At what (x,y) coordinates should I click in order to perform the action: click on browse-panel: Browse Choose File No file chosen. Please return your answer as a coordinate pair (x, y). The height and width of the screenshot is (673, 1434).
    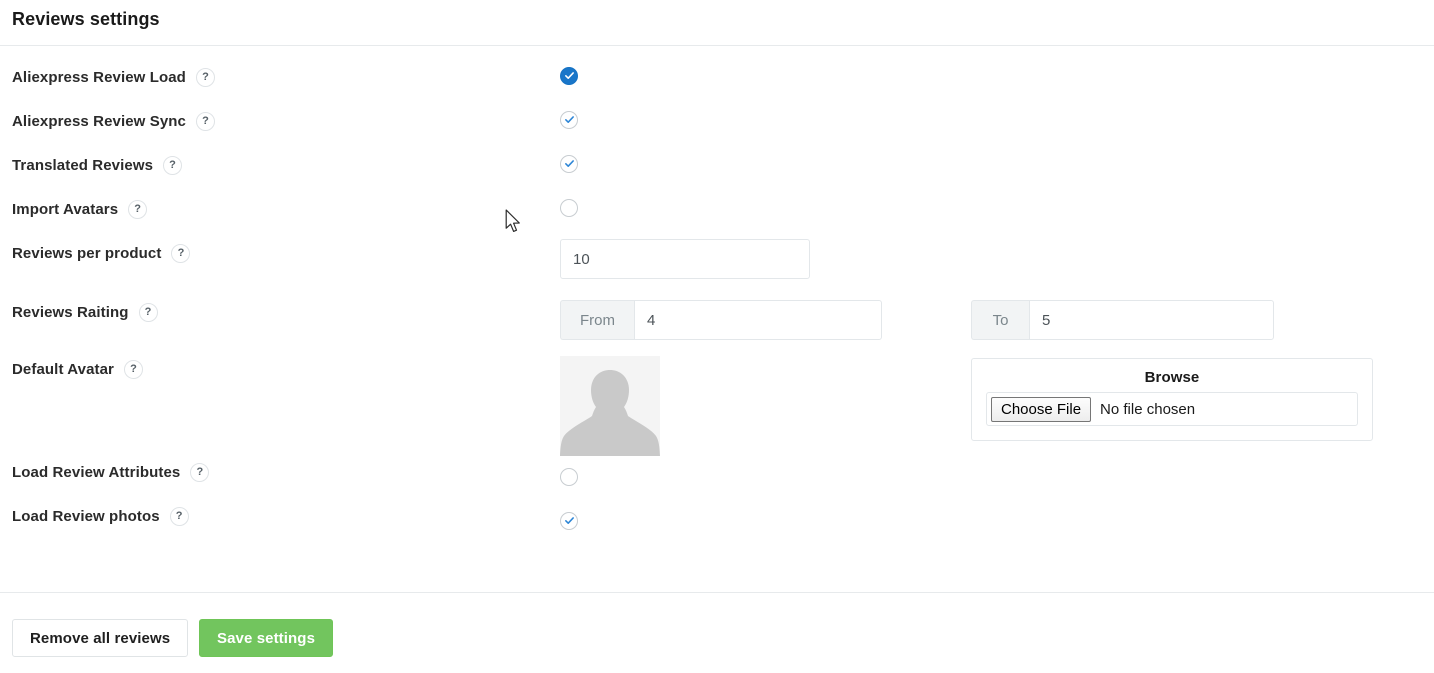
    Looking at the image, I should click on (1172, 399).